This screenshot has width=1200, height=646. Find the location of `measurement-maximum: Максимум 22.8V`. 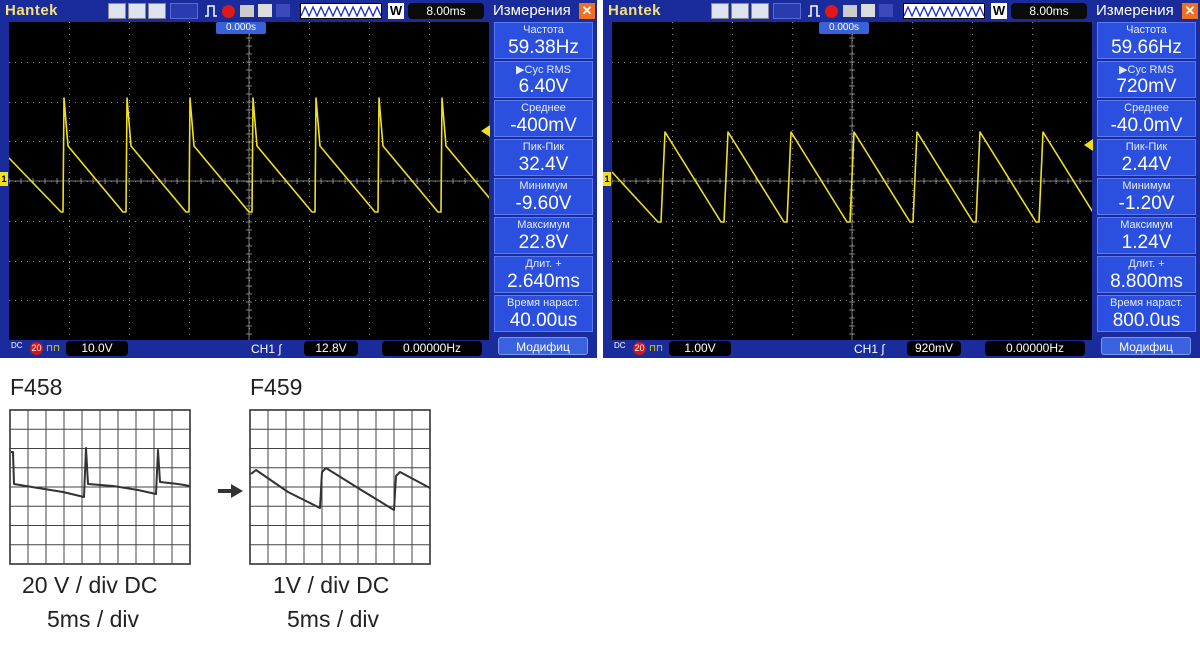

measurement-maximum: Максимум 22.8V is located at coordinates (543, 235).